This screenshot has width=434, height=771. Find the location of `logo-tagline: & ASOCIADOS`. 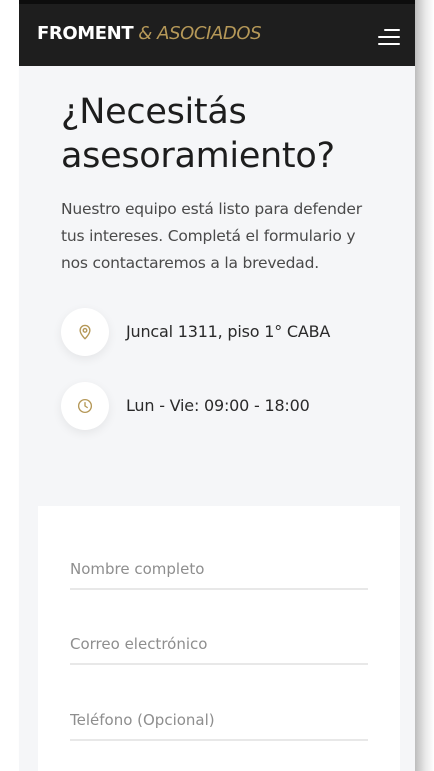

logo-tagline: & ASOCIADOS is located at coordinates (200, 33).